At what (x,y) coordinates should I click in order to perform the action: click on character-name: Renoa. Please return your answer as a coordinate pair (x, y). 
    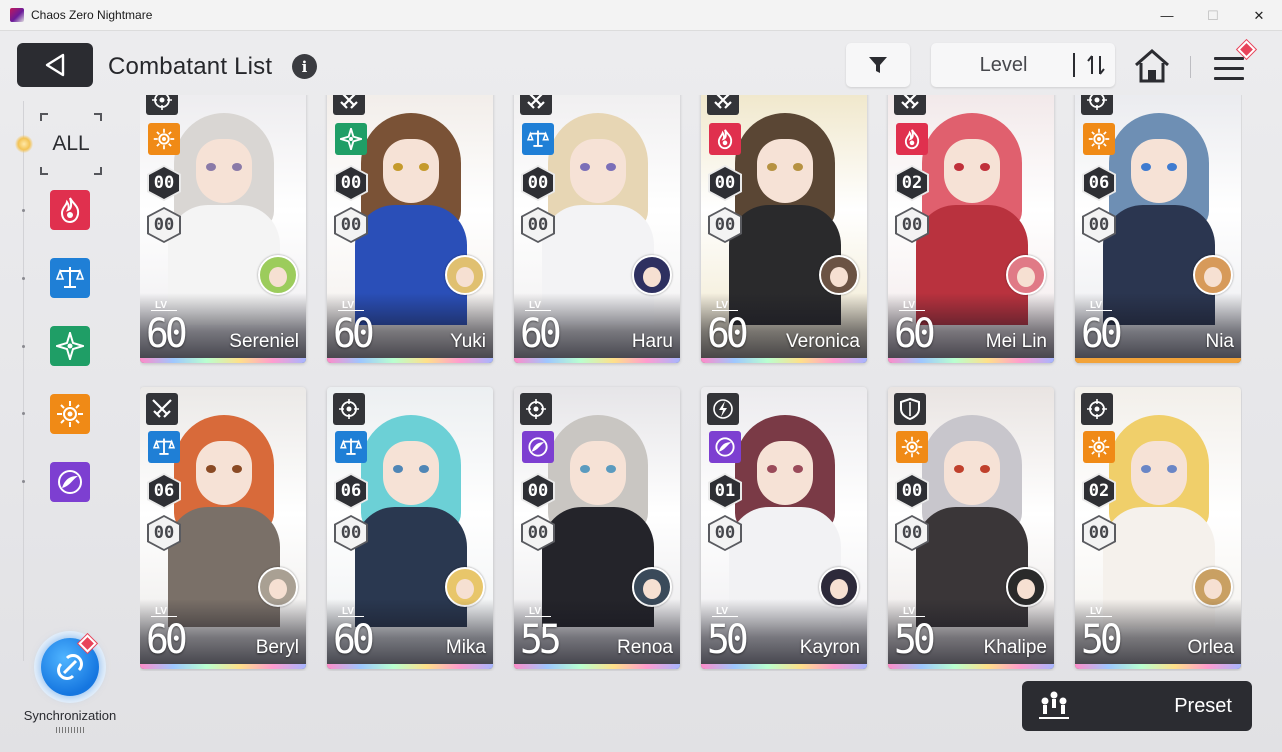
    Looking at the image, I should click on (645, 647).